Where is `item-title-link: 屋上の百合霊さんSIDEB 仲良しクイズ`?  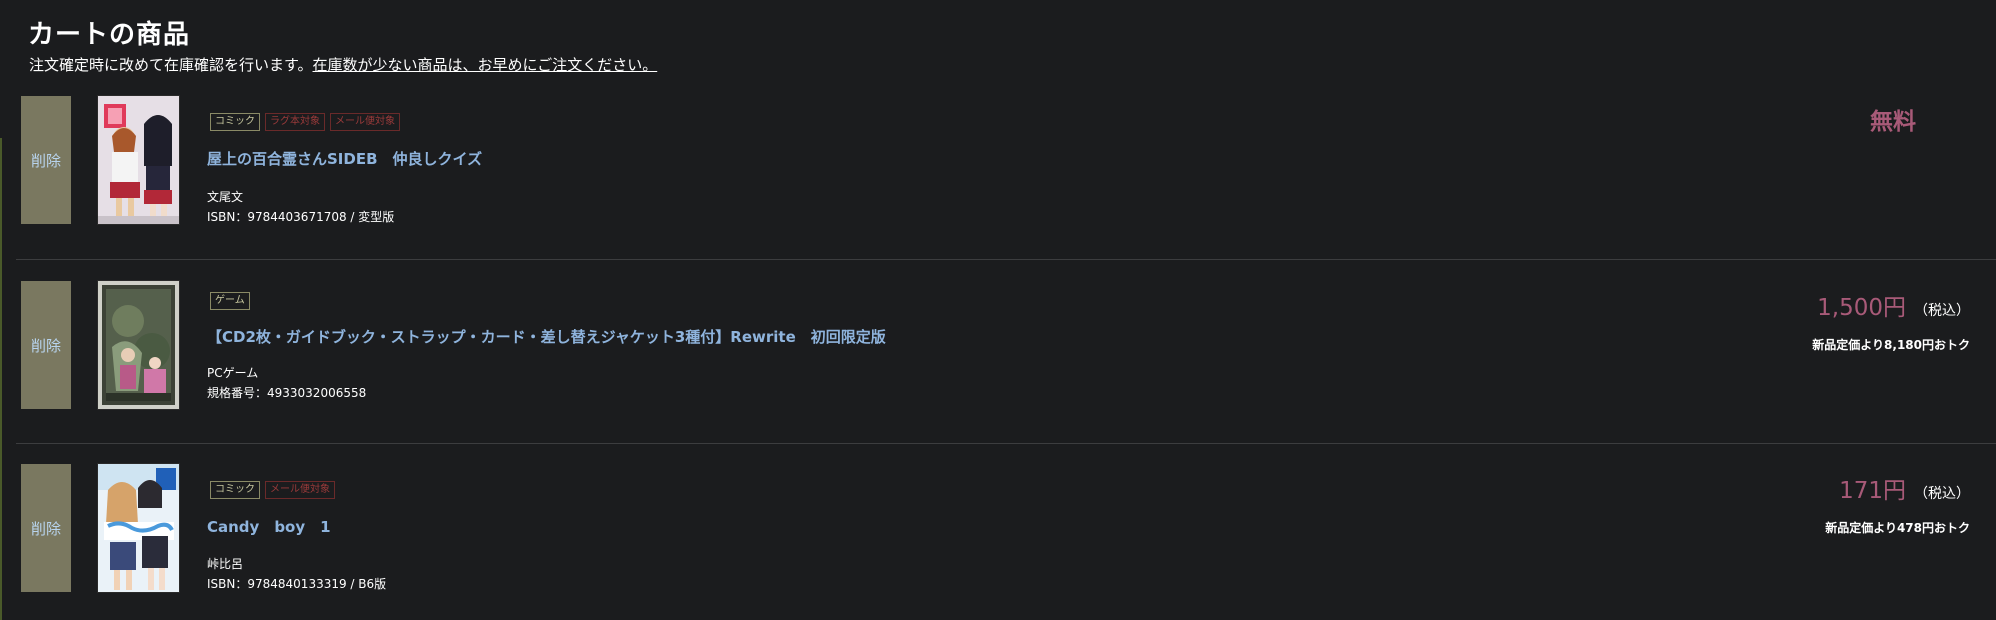 item-title-link: 屋上の百合霊さんSIDEB 仲良しクイズ is located at coordinates (344, 158).